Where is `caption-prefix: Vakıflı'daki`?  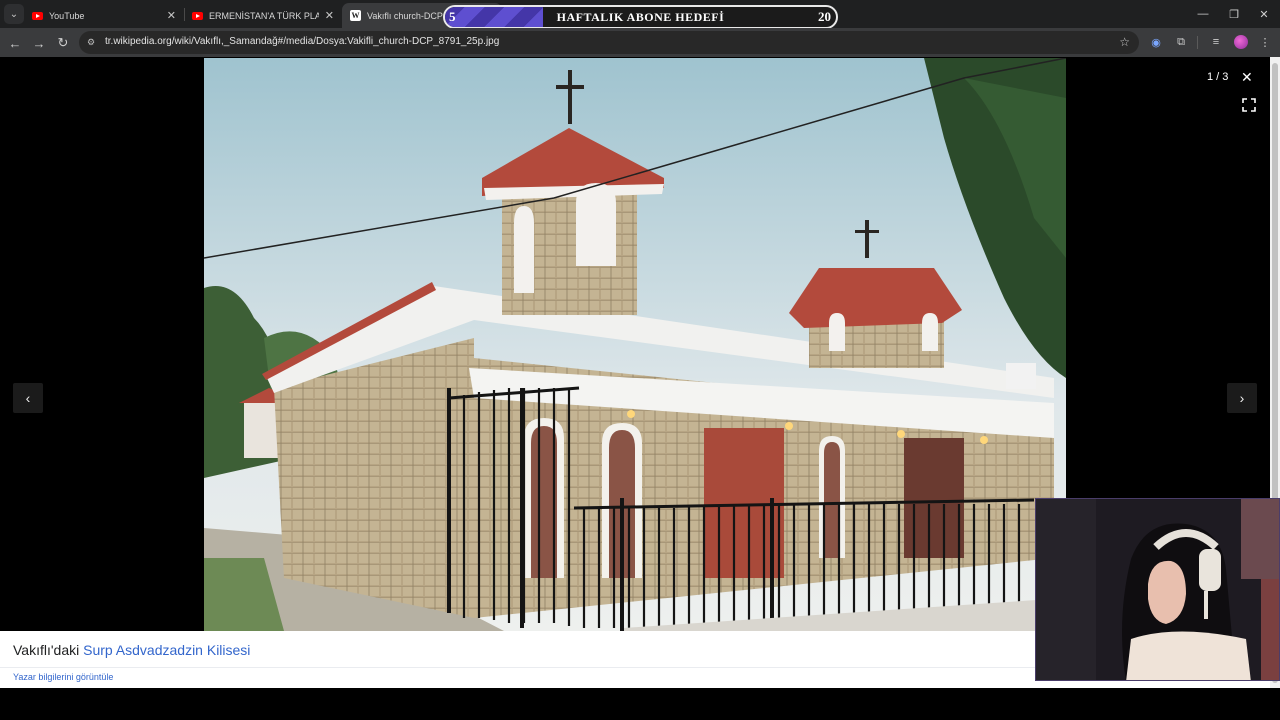 caption-prefix: Vakıflı'daki is located at coordinates (48, 650).